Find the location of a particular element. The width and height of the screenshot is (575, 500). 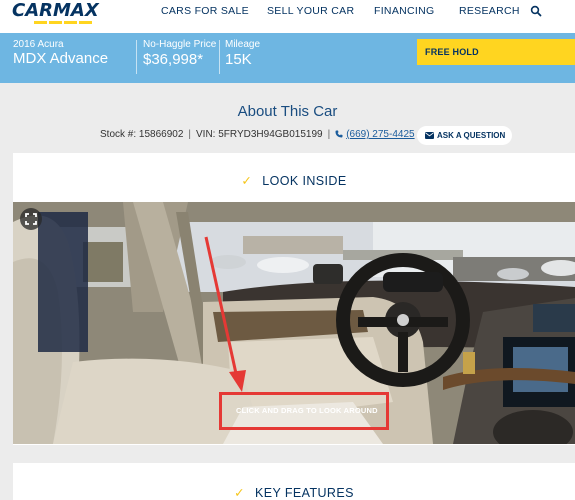

mileage-value: 15K is located at coordinates (238, 59).